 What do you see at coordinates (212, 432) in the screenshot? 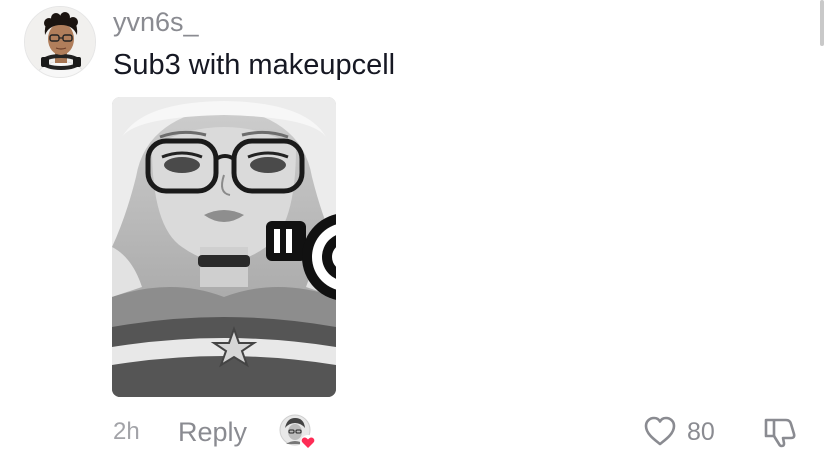
I see `reply-button: Reply` at bounding box center [212, 432].